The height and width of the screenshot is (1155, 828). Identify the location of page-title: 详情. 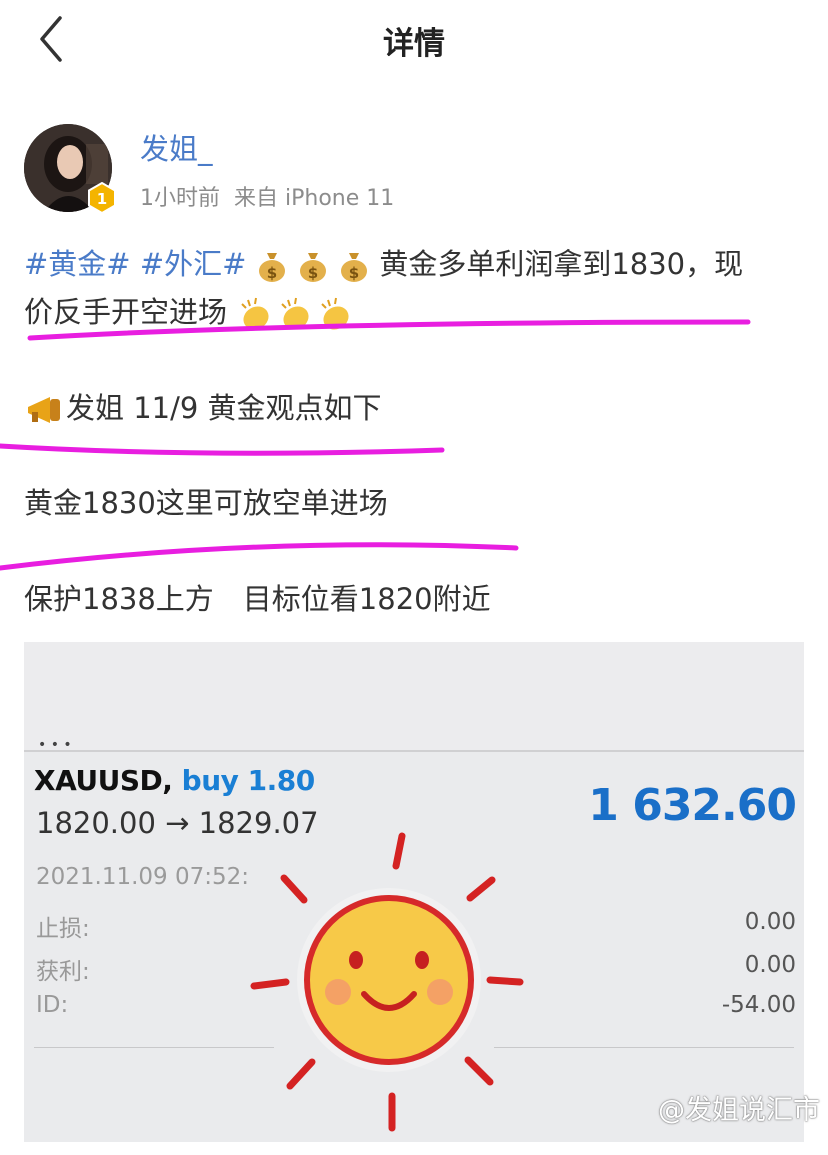
(414, 44).